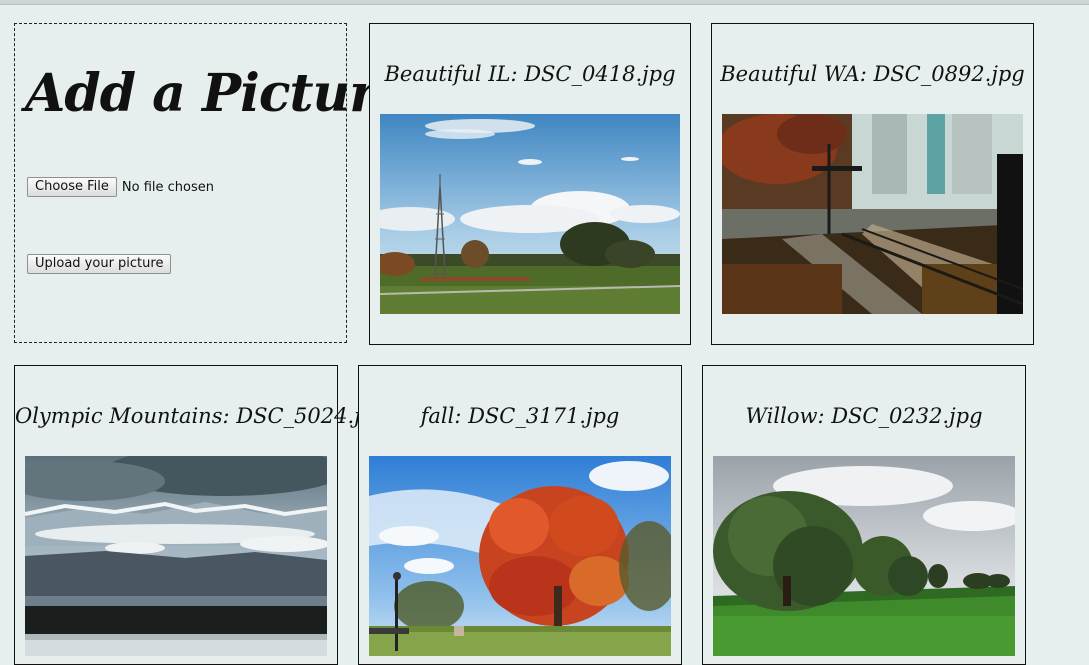 This screenshot has height=665, width=1089. Describe the element at coordinates (201, 416) in the screenshot. I see `picture-caption: Olympic Mountains: DSC_5024.jpg` at that location.